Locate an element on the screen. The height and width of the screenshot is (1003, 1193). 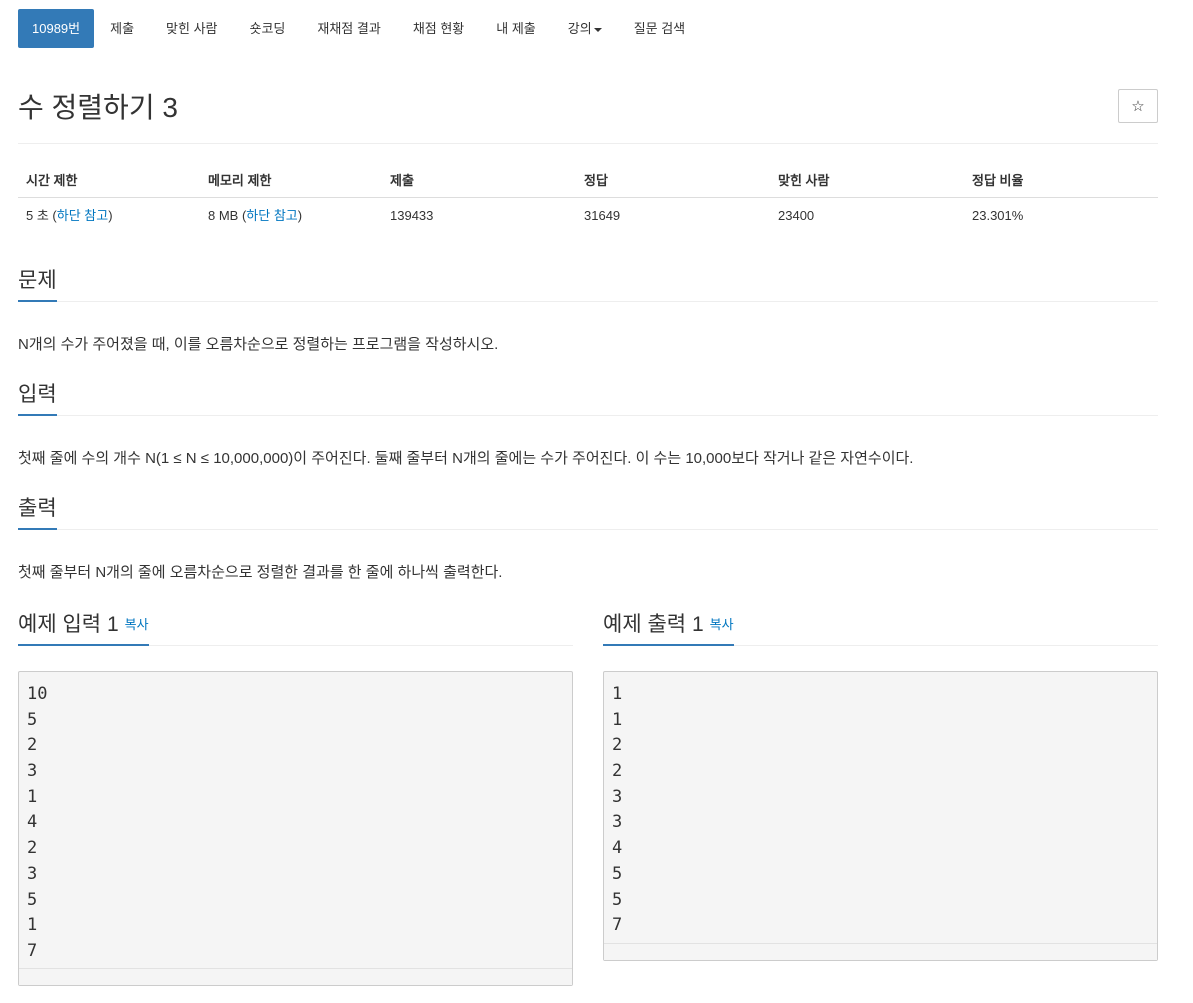
time-note-link: 하단 참고 is located at coordinates (82, 215).